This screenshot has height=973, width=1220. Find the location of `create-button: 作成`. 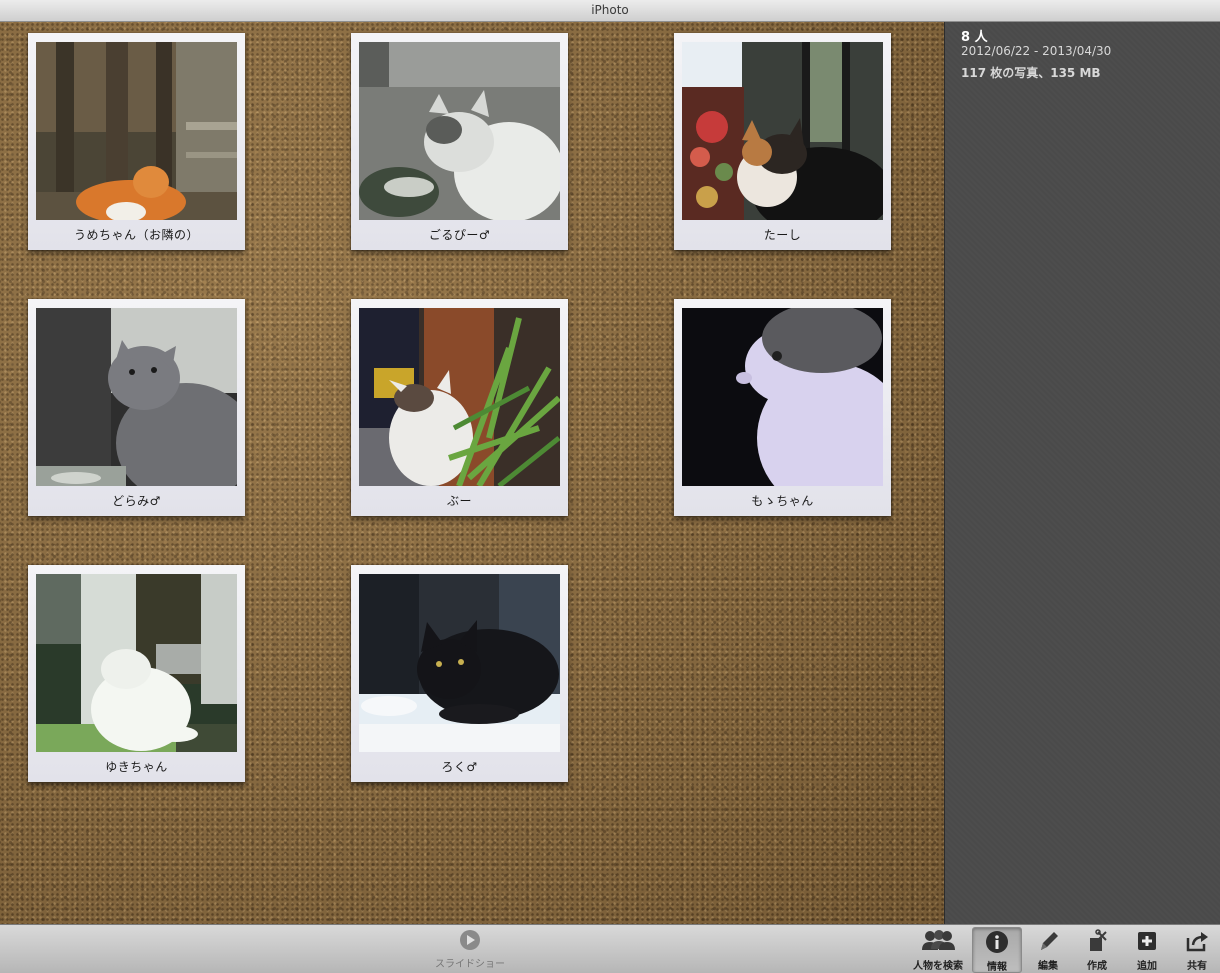

create-button: 作成 is located at coordinates (1097, 949).